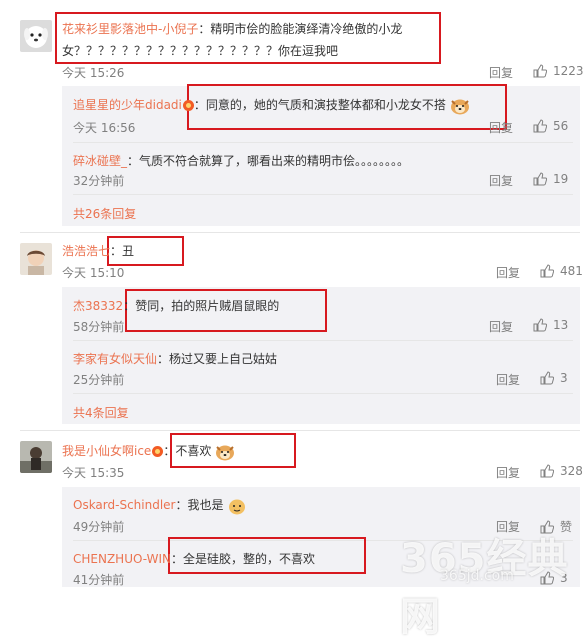 The height and width of the screenshot is (642, 587). What do you see at coordinates (115, 359) in the screenshot?
I see `username-link: 李家有女似天仙` at bounding box center [115, 359].